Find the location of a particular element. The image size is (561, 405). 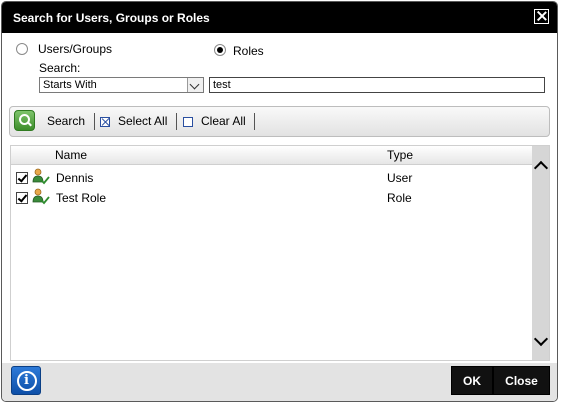

vertical-scrollbar is located at coordinates (540, 253).